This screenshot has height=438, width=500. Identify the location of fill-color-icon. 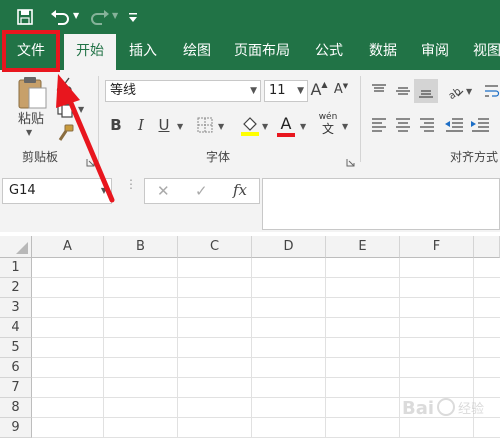
(250, 125).